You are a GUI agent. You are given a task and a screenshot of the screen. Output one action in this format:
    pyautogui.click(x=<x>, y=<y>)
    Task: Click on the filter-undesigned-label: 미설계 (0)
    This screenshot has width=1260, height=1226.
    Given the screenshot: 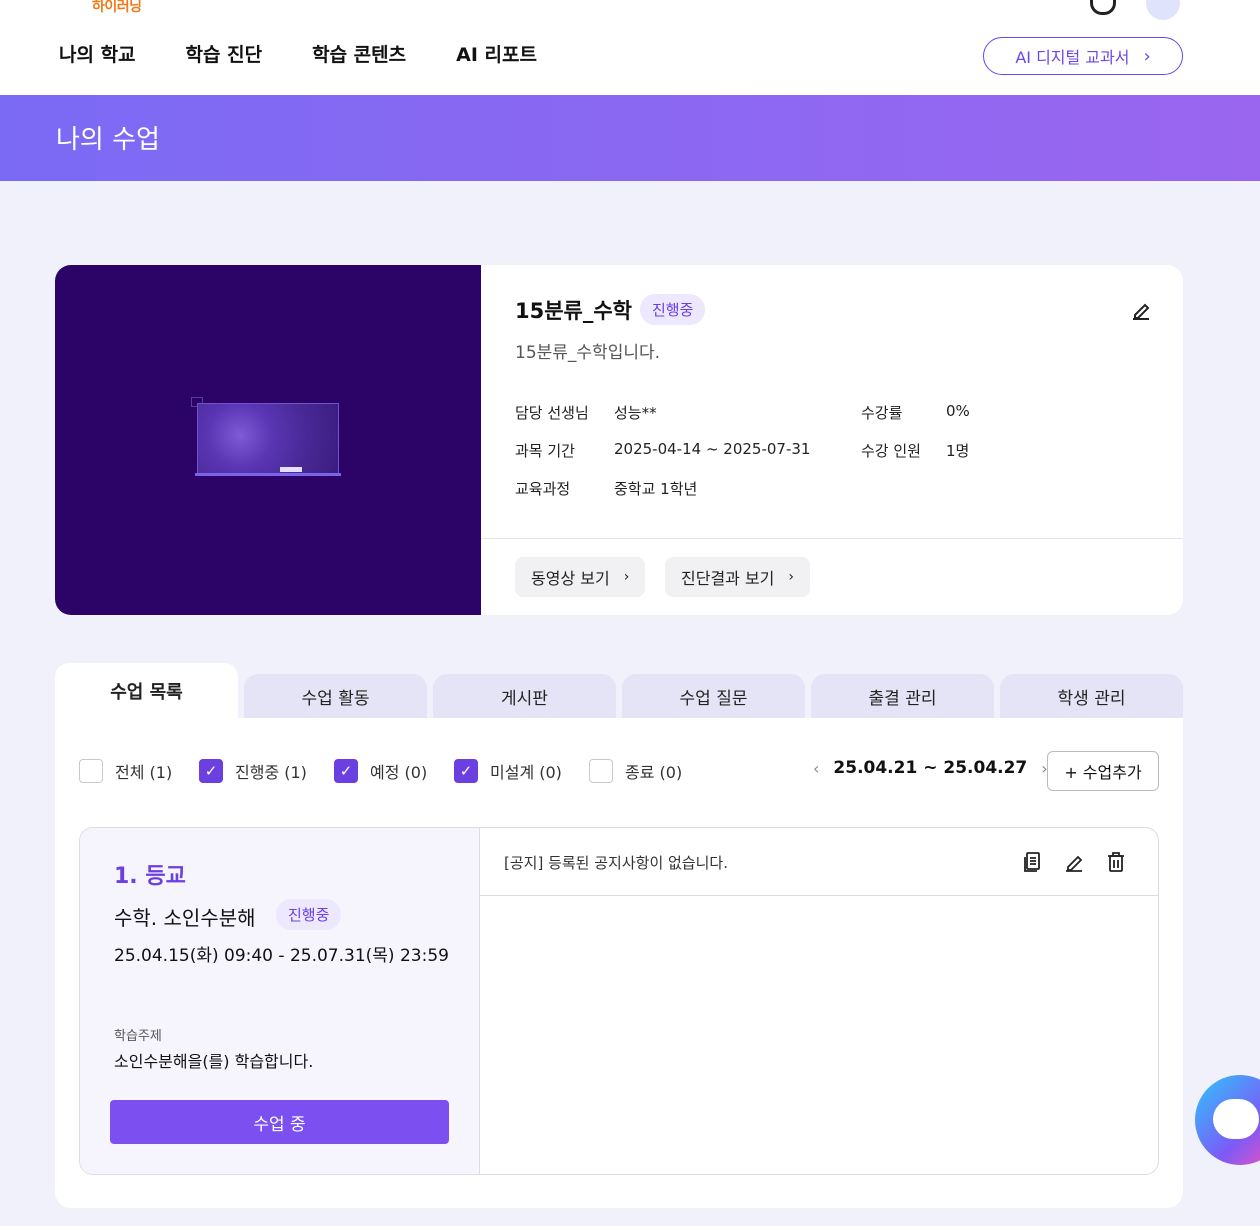 What is the action you would take?
    pyautogui.click(x=526, y=772)
    